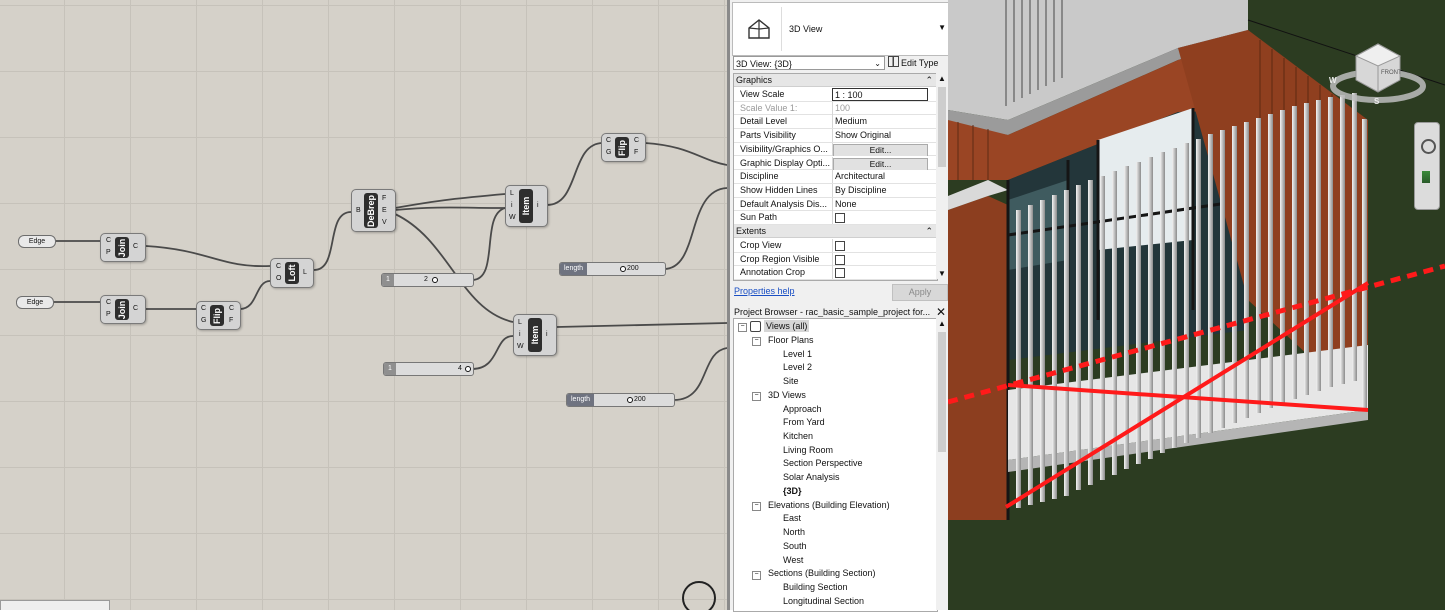 The image size is (1445, 612). Describe the element at coordinates (512, 217) in the screenshot. I see `input-pin: W` at that location.